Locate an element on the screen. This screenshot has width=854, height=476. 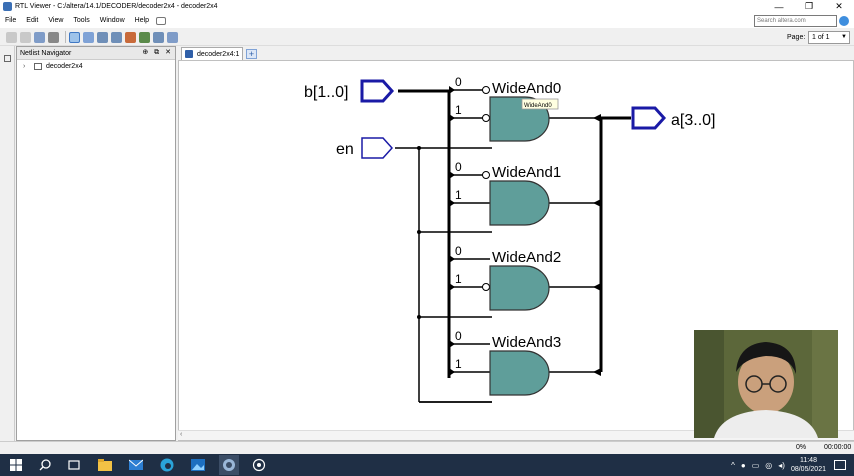
hierarchy-up-icon is located at coordinates (39, 37).